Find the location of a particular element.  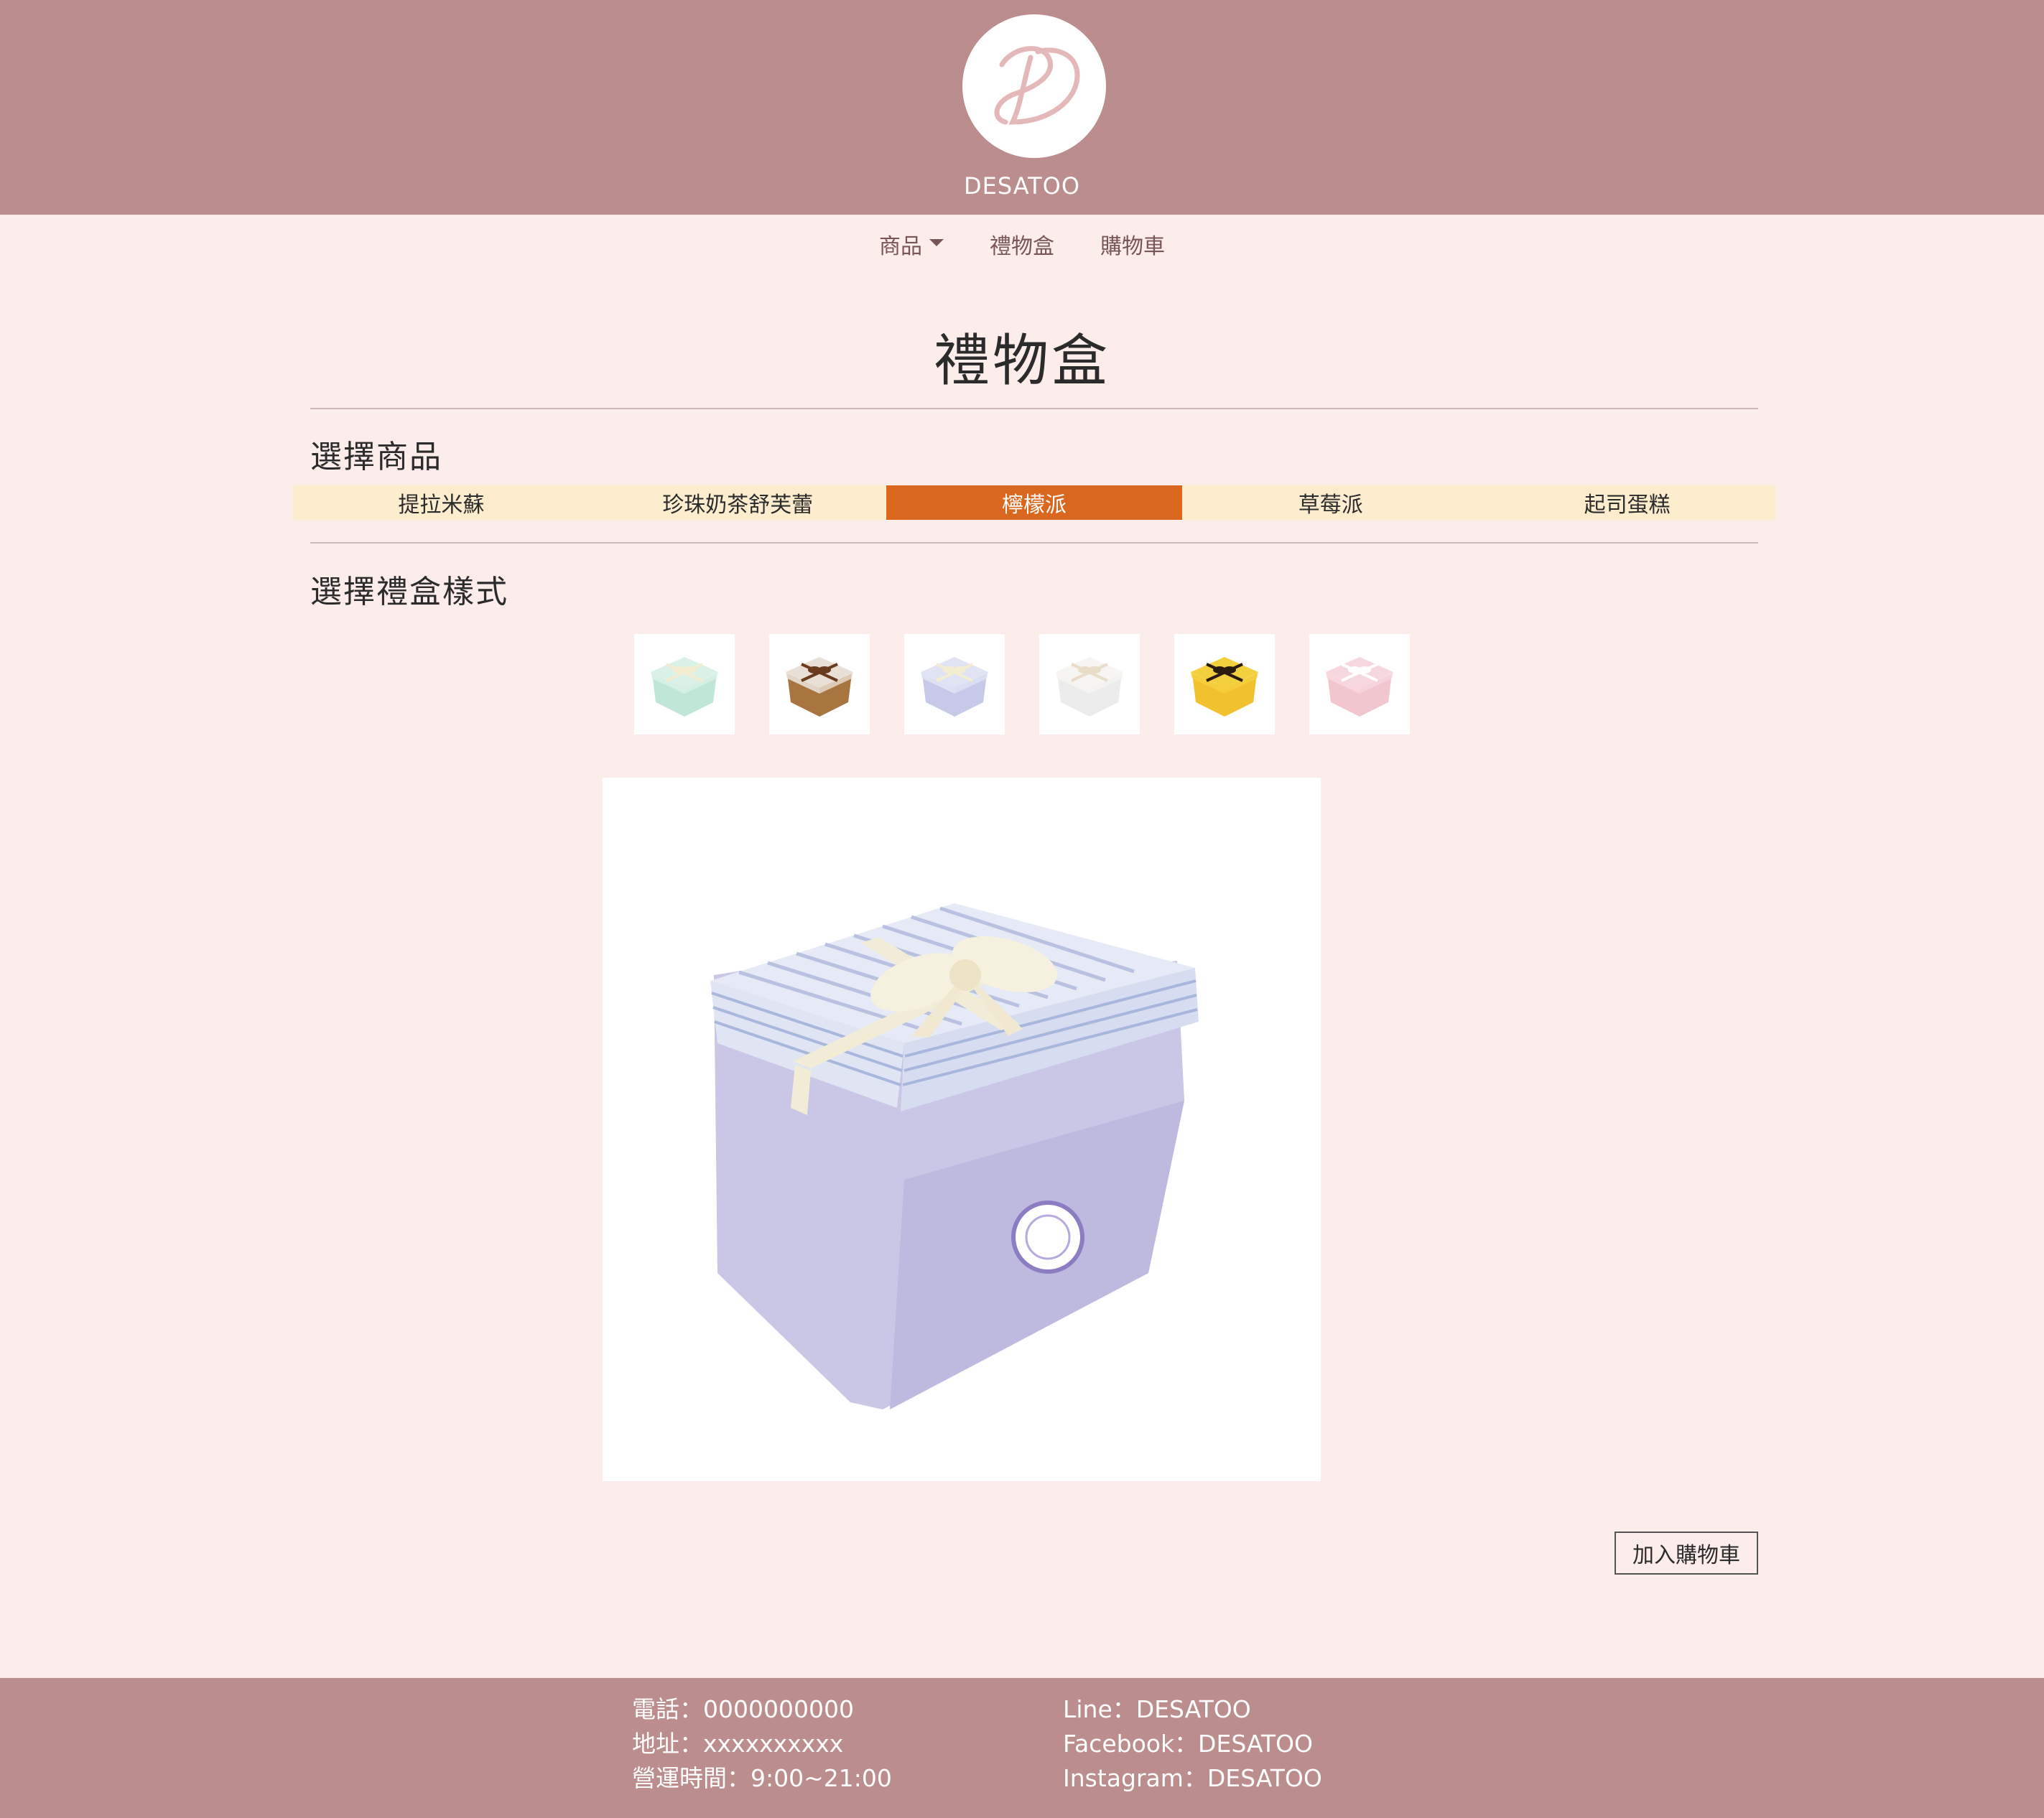

footer-instagram: Instagram：DESATOO is located at coordinates (1192, 1779).